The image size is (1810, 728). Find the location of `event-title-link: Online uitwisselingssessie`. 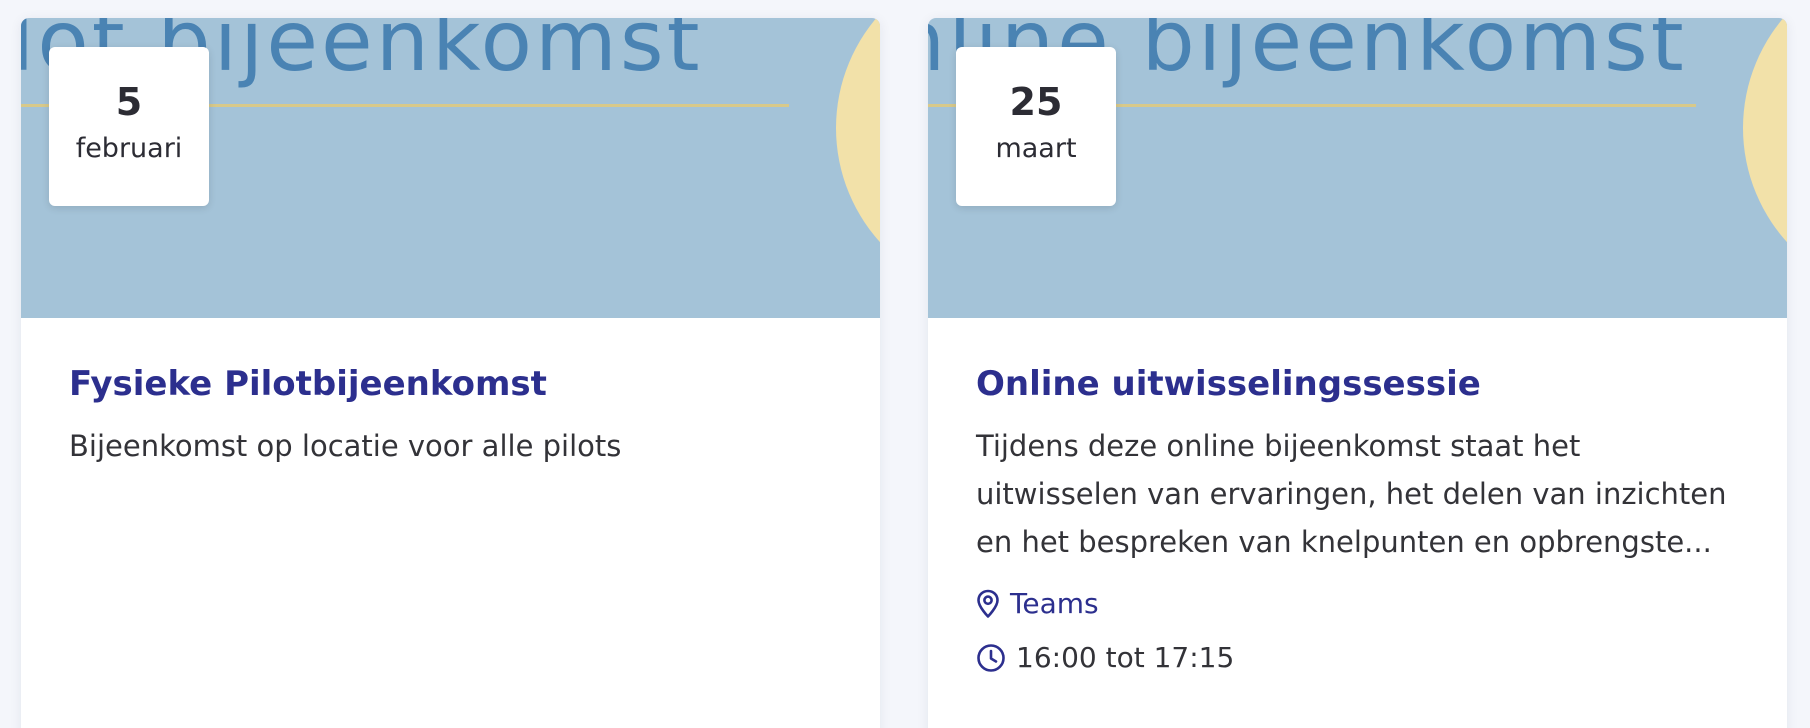

event-title-link: Online uitwisselingssessie is located at coordinates (1357, 384).